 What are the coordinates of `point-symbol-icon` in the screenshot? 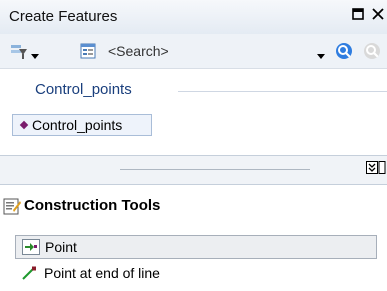 It's located at (24, 125).